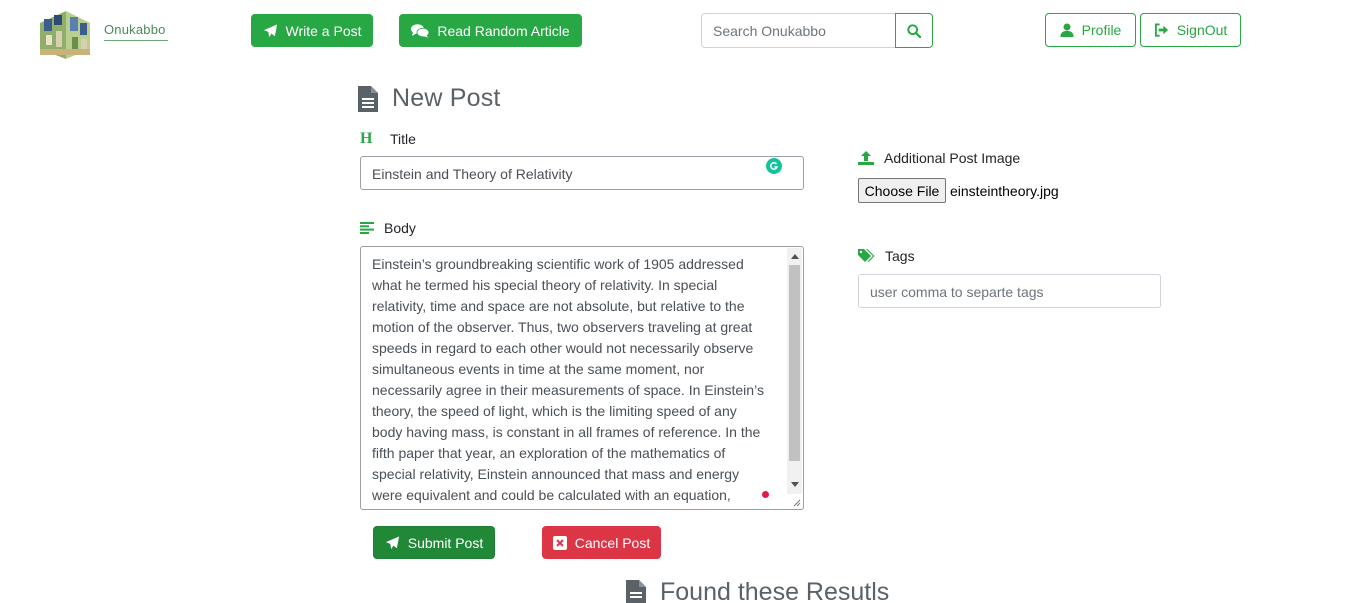 The width and height of the screenshot is (1346, 603). I want to click on brand-underline, so click(136, 40).